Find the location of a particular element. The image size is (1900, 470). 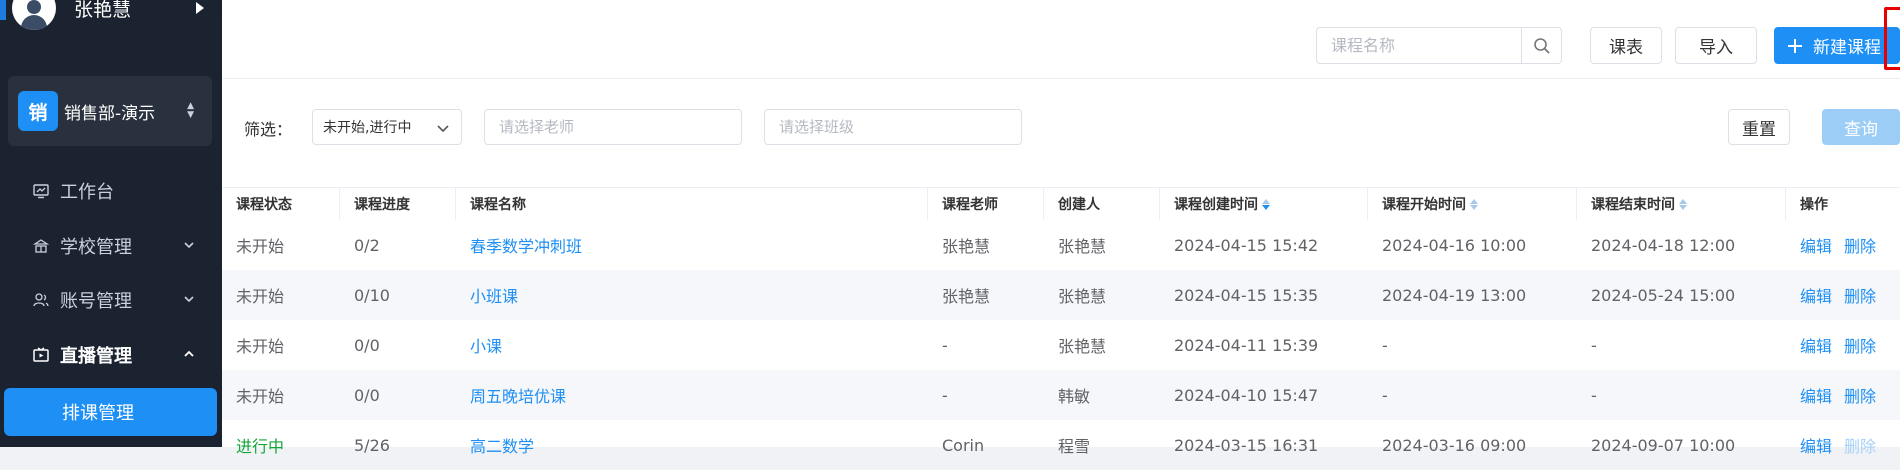

sidebar-item-label: 账号管理 is located at coordinates (96, 301).